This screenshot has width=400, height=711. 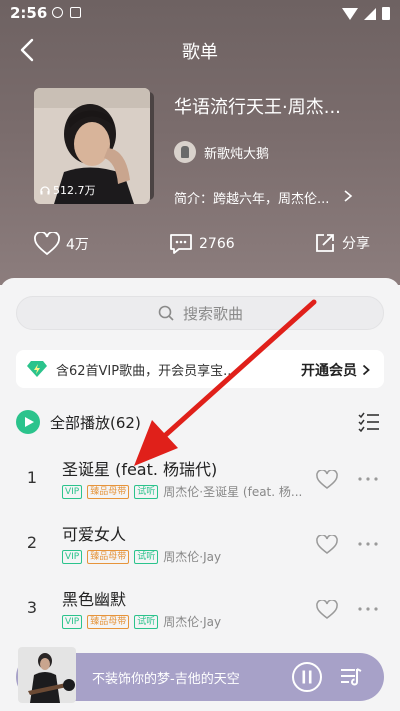 I want to click on share-button: 分享, so click(x=342, y=243).